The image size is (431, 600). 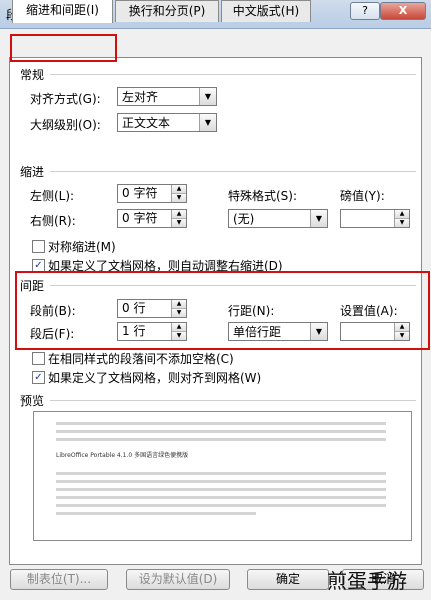 I want to click on special-format-value: (无), so click(x=244, y=219).